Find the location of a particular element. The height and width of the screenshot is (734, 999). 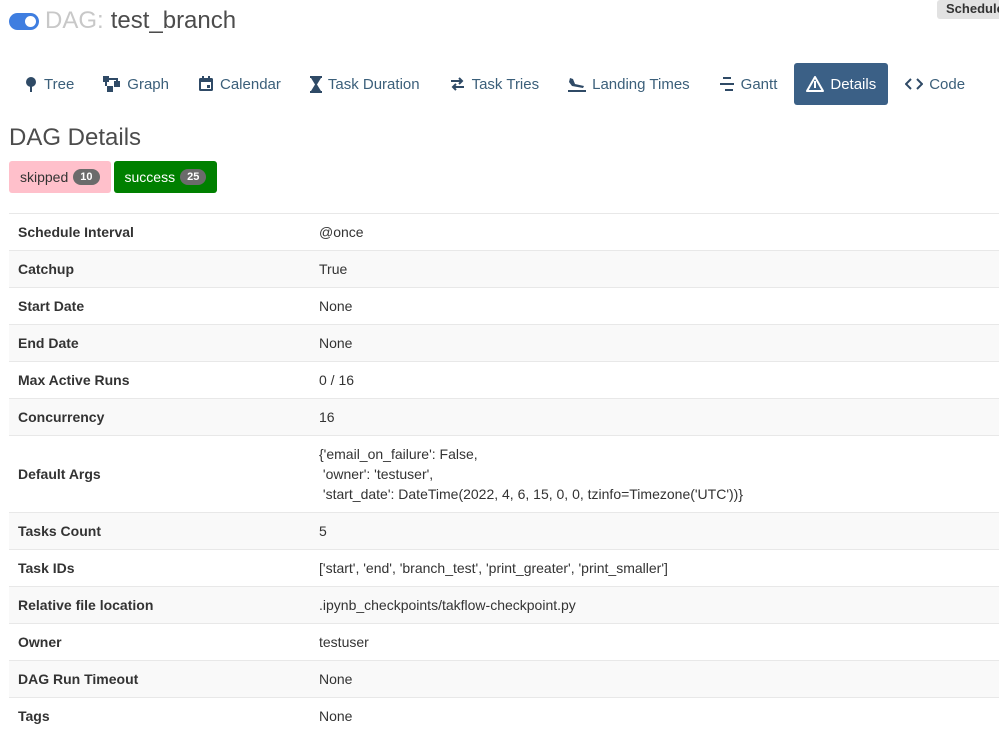

detail-value: 5 is located at coordinates (654, 531).